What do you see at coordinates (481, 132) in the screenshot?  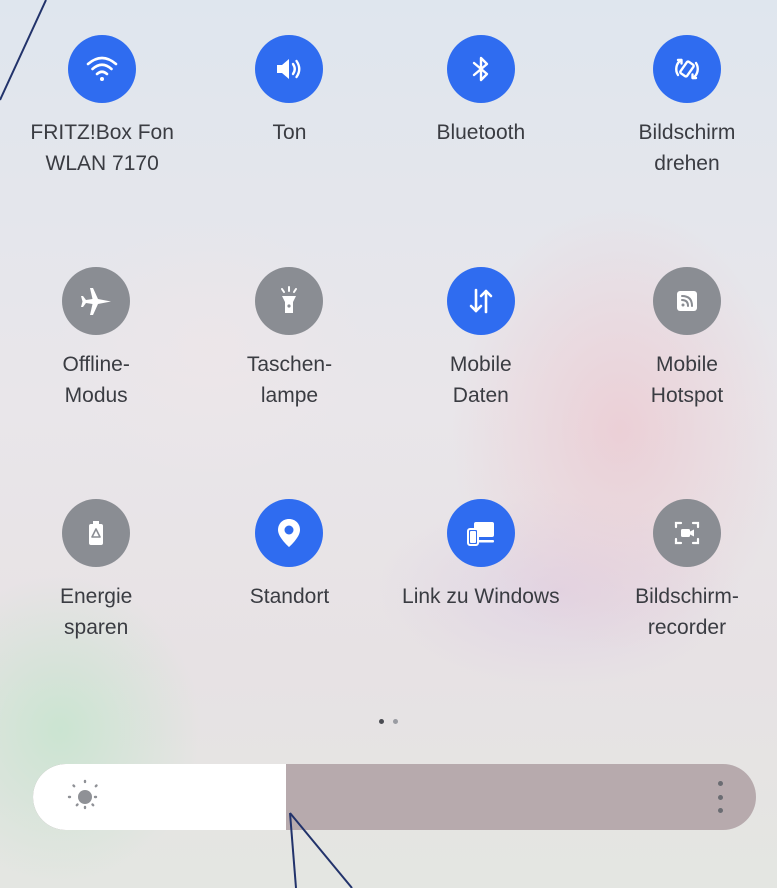 I see `tile-label: Bluetooth` at bounding box center [481, 132].